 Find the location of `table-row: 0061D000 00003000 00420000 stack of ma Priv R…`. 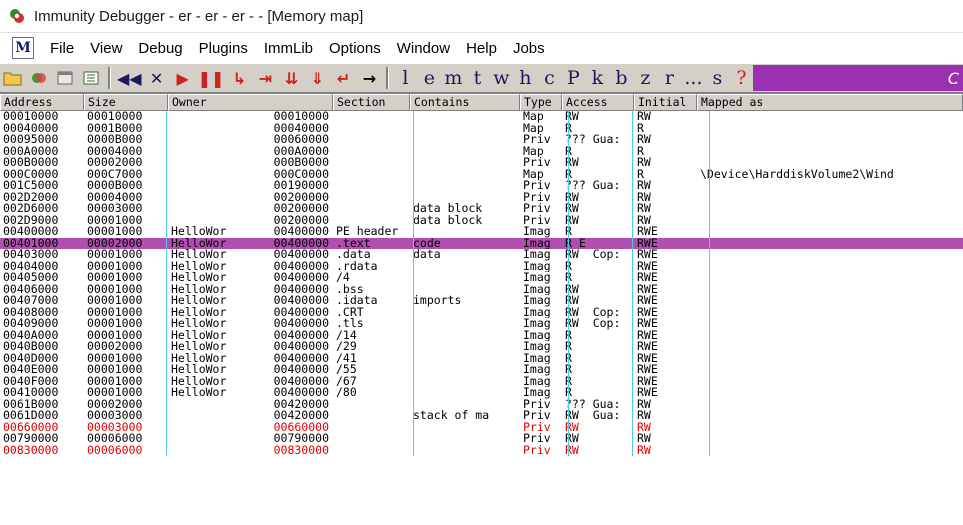

table-row: 0061D000 00003000 00420000 stack of ma Priv R… is located at coordinates (481, 416).